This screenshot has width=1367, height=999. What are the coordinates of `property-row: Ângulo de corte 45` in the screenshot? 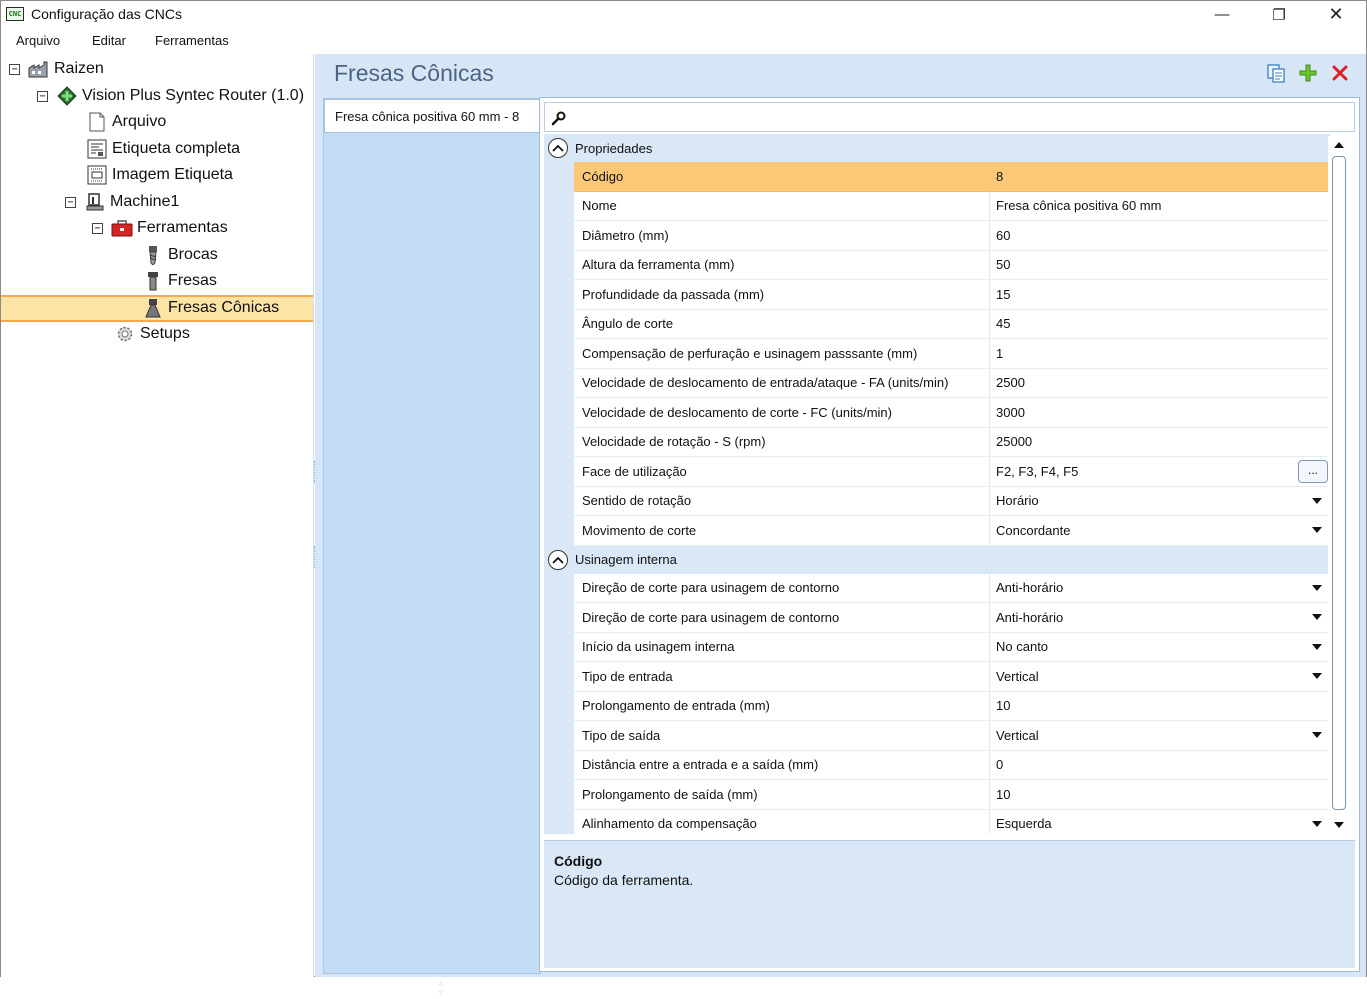 It's located at (952, 324).